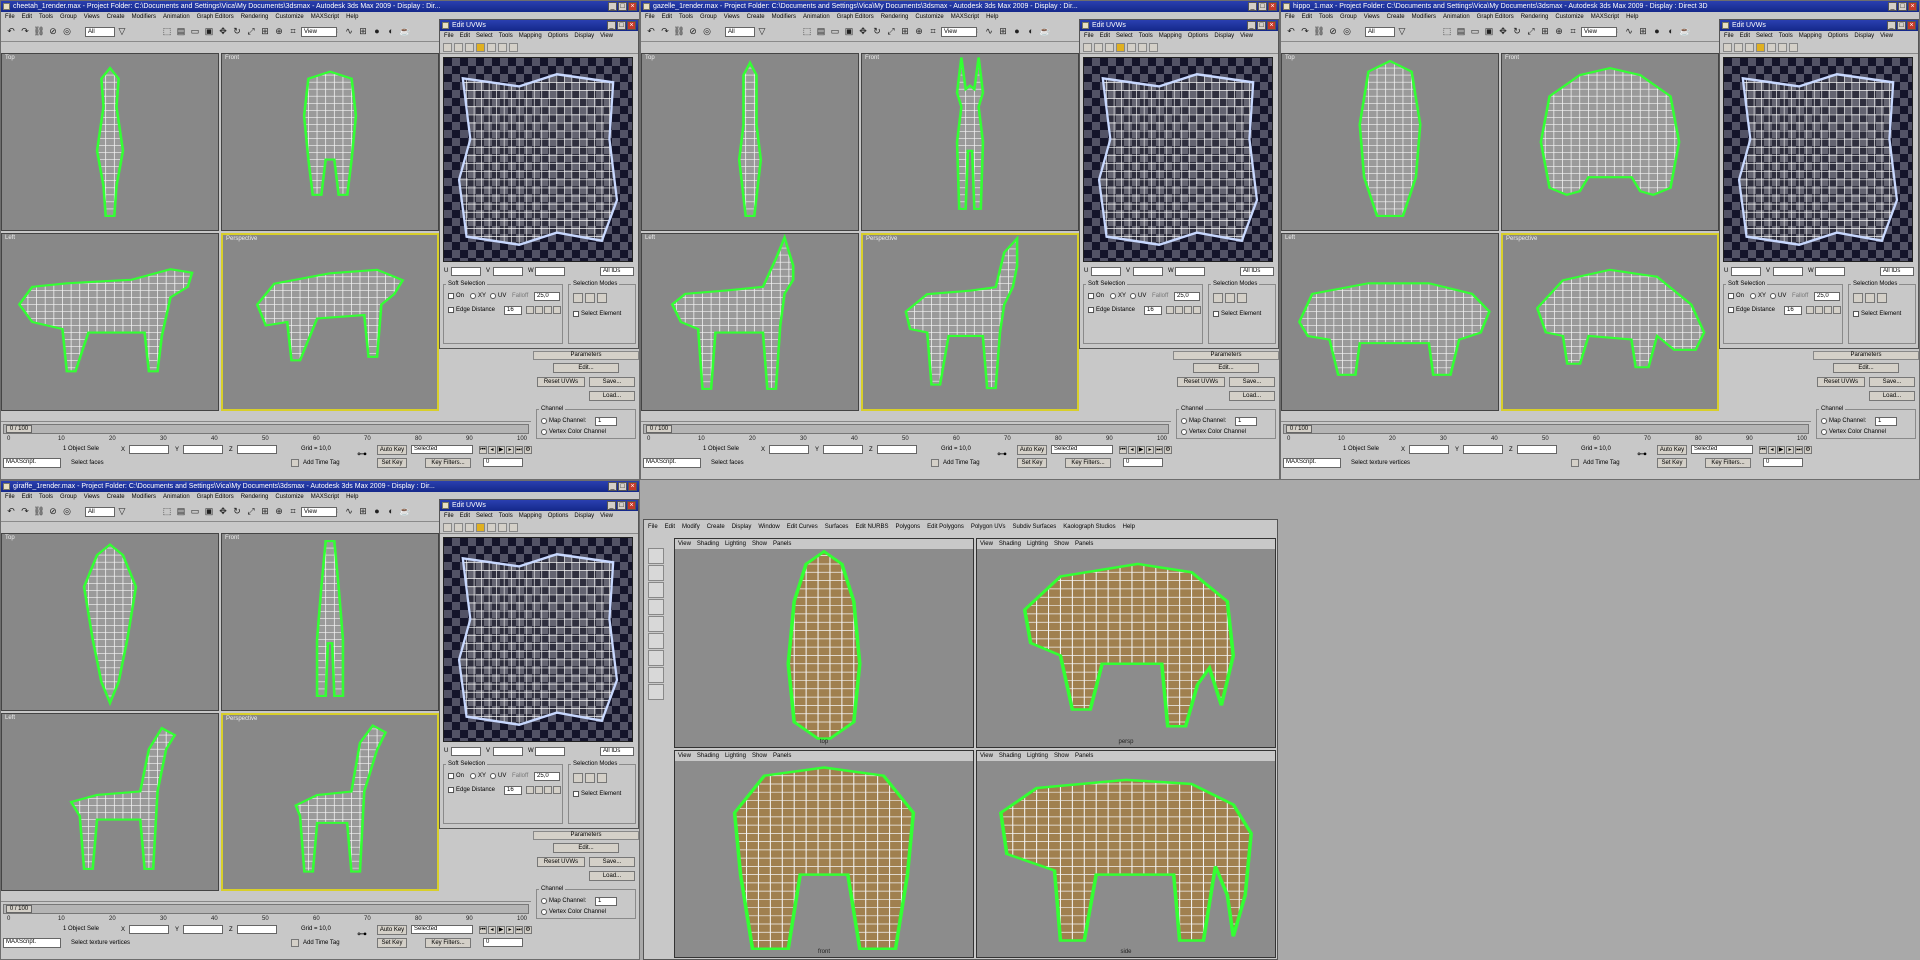 This screenshot has height=960, width=1920. Describe the element at coordinates (656, 692) in the screenshot. I see `layout-outliner-icon` at that location.